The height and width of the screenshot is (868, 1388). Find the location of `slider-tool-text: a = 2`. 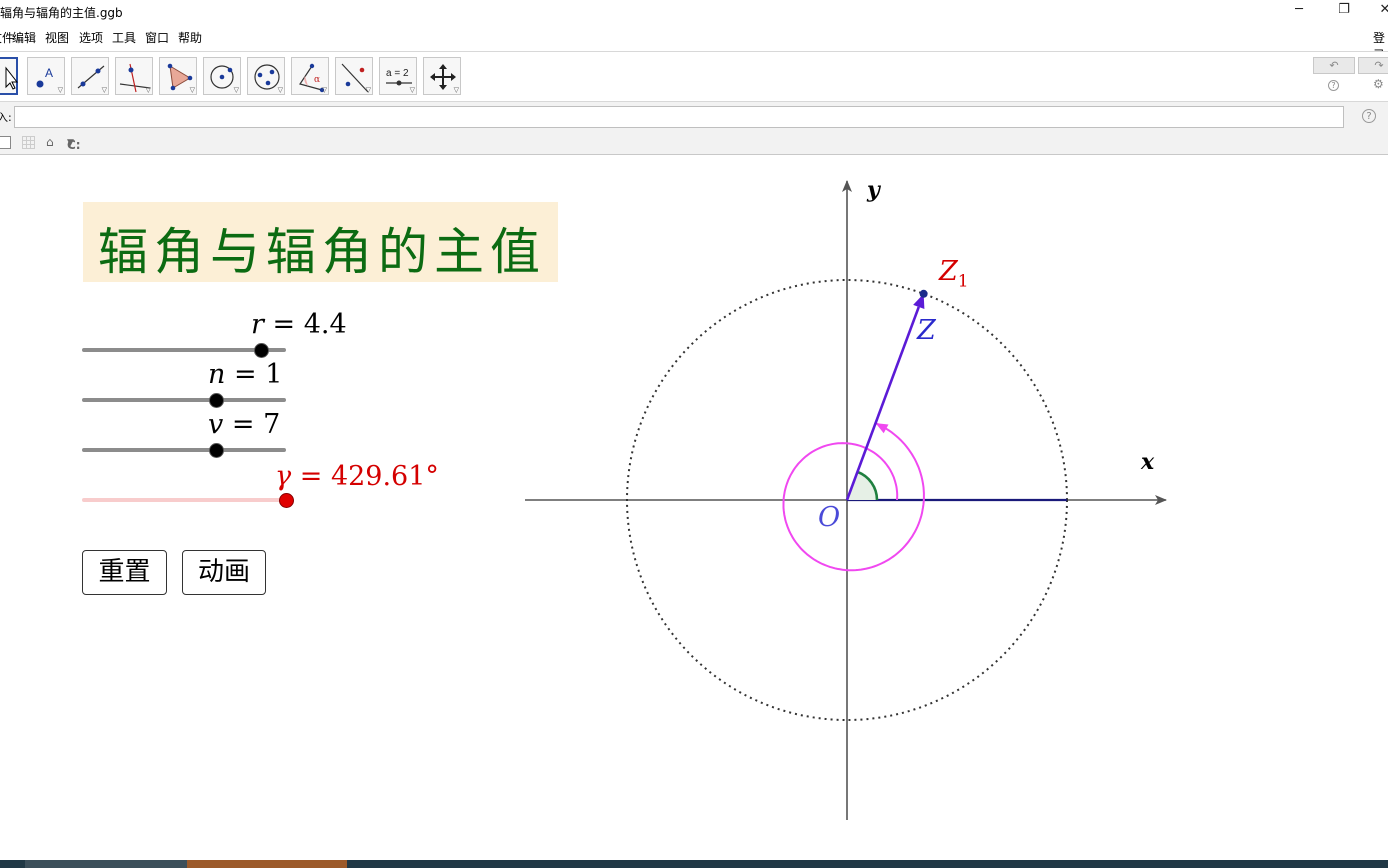

slider-tool-text: a = 2 is located at coordinates (397, 73).